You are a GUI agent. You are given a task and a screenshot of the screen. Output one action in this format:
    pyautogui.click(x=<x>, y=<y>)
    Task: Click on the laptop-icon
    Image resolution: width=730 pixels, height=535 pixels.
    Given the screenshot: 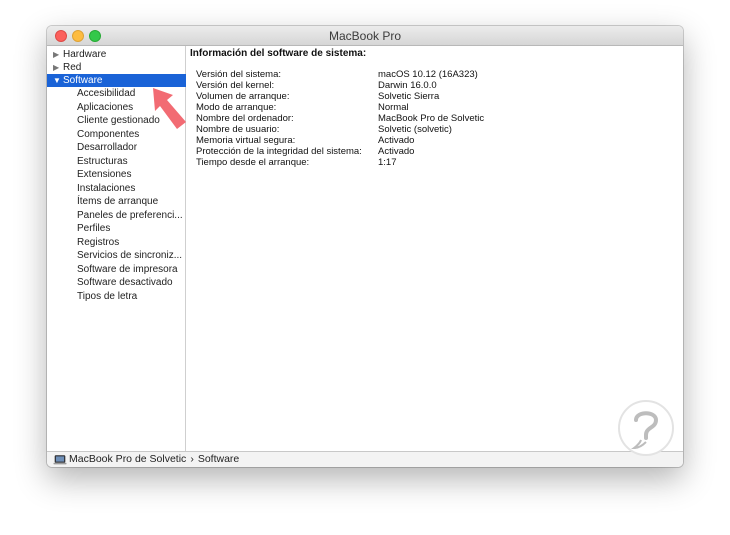 What is the action you would take?
    pyautogui.click(x=60, y=460)
    